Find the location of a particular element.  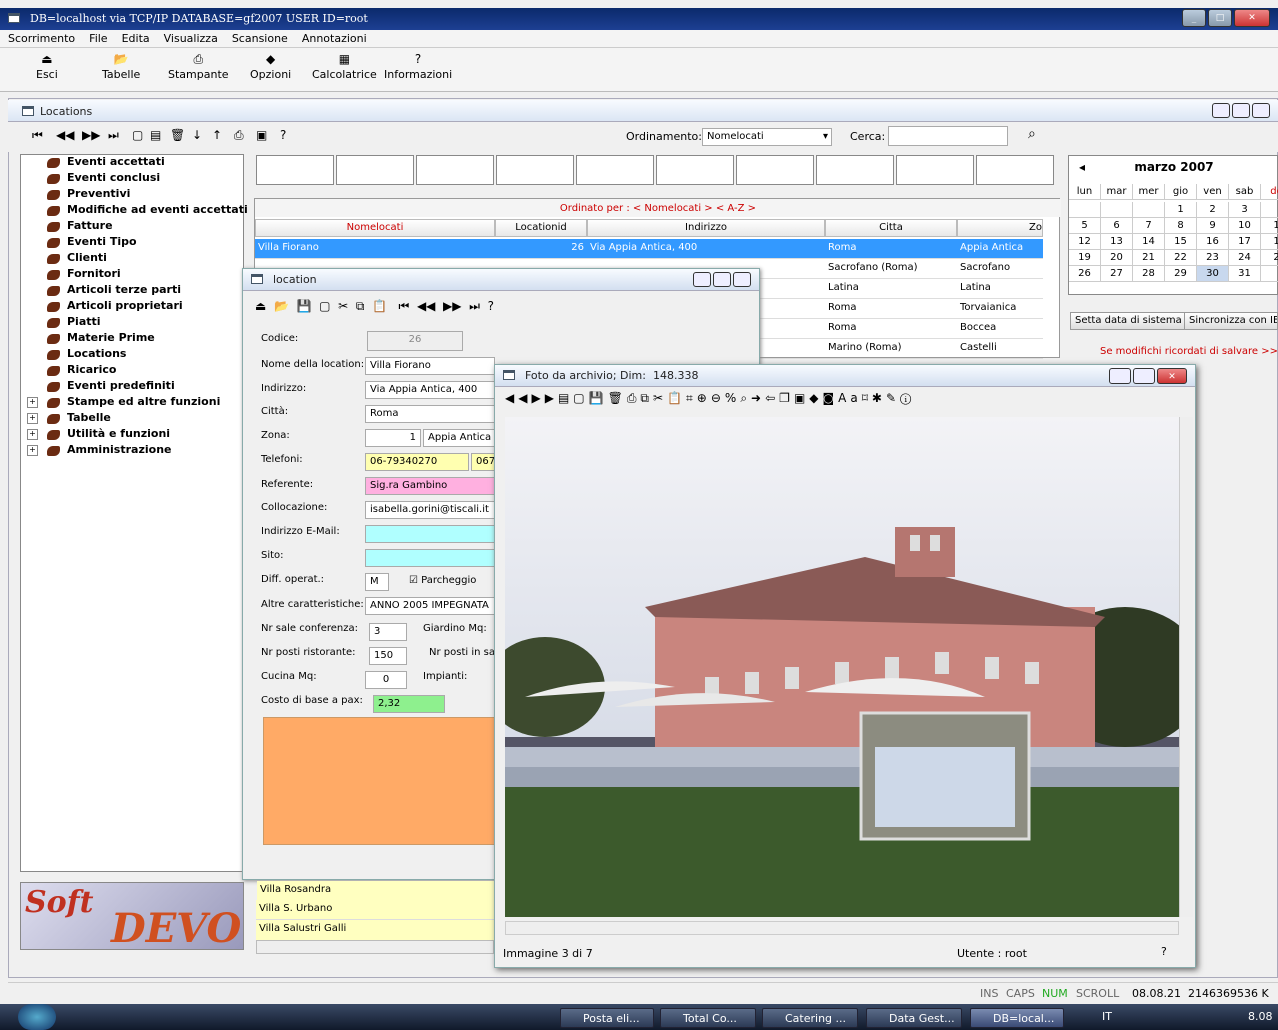

calculator-button: ▦ Calcolatrice is located at coordinates (344, 66).